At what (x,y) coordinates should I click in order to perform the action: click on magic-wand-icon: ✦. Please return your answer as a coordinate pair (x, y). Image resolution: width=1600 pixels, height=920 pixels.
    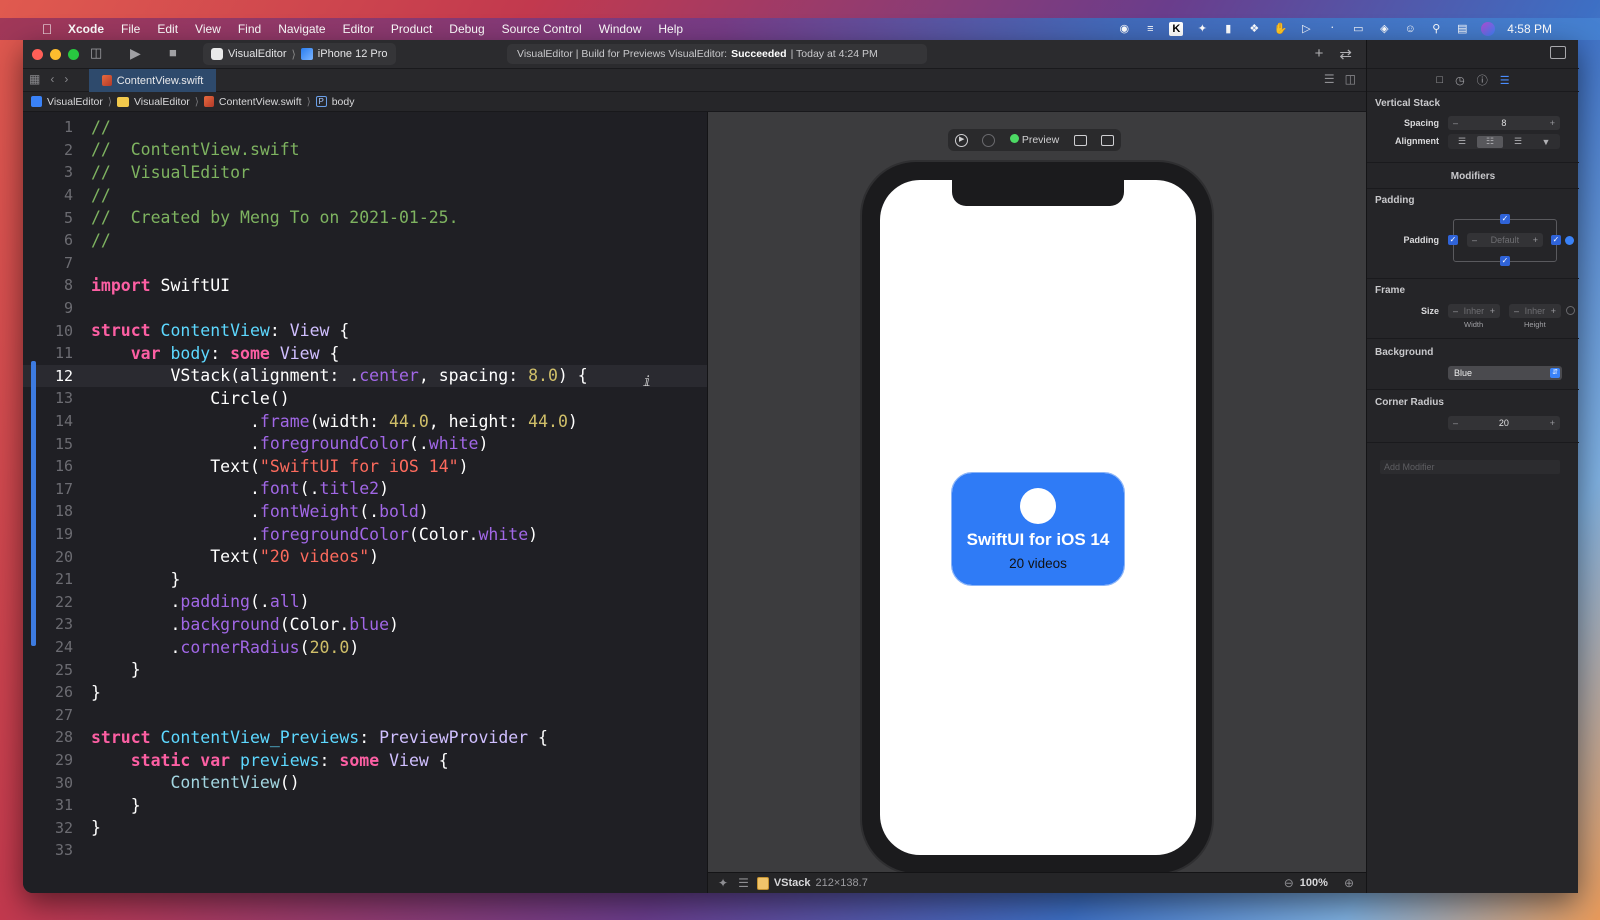
    Looking at the image, I should click on (1202, 29).